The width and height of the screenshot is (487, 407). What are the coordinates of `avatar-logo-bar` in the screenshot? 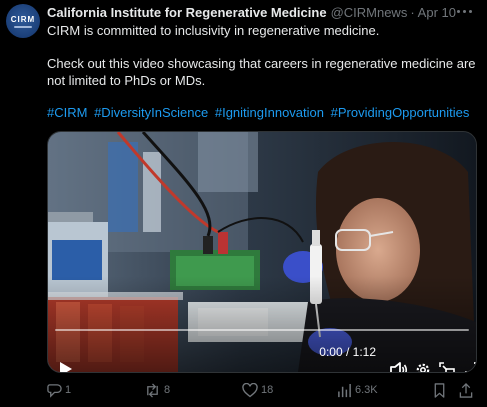 It's located at (23, 26).